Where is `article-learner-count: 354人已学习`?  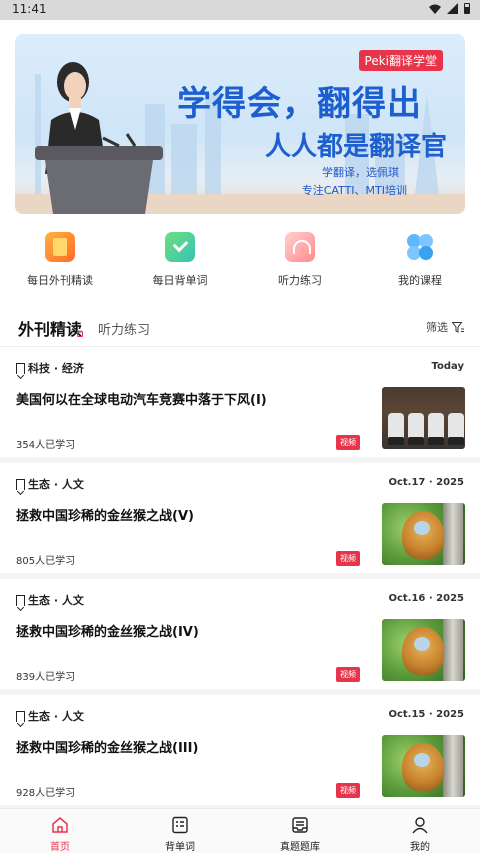
article-learner-count: 354人已学习 is located at coordinates (46, 445).